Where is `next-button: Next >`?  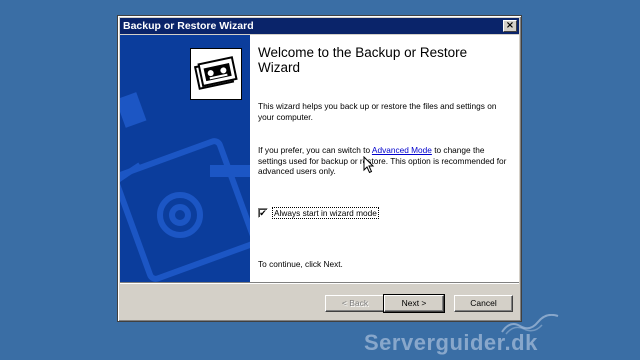
next-button: Next > is located at coordinates (414, 303).